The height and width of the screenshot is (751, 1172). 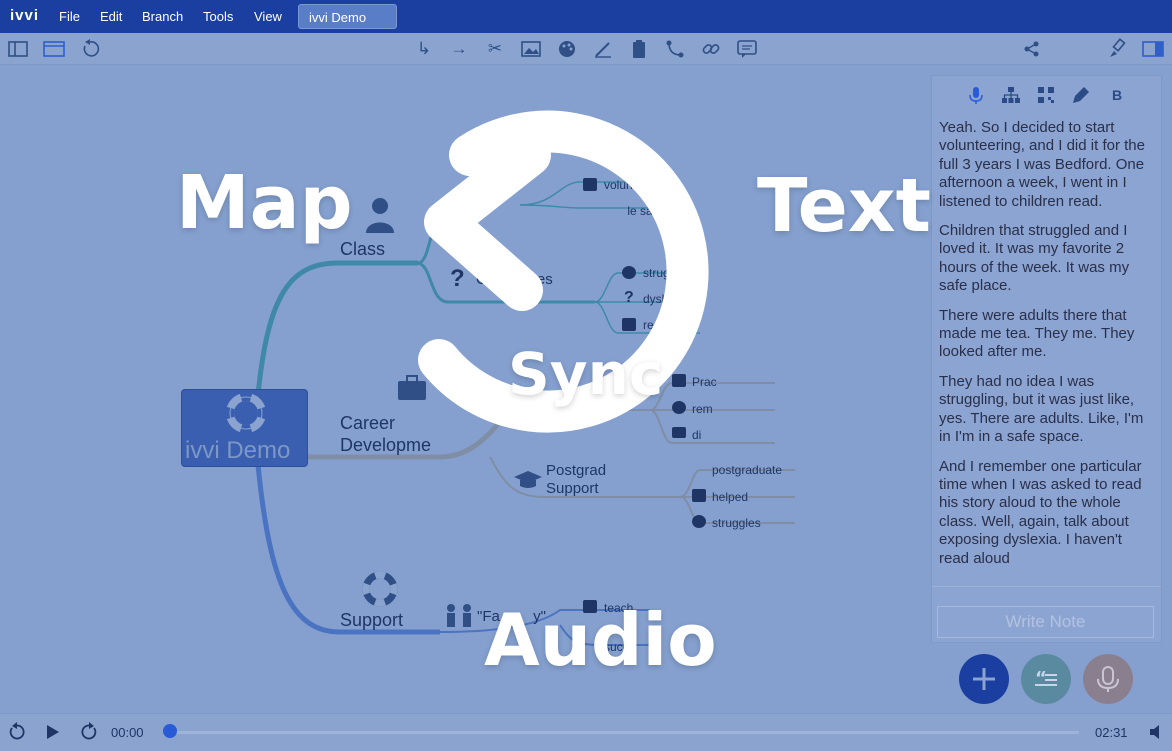 I want to click on overlay-sync-label: Sync, so click(x=586, y=374).